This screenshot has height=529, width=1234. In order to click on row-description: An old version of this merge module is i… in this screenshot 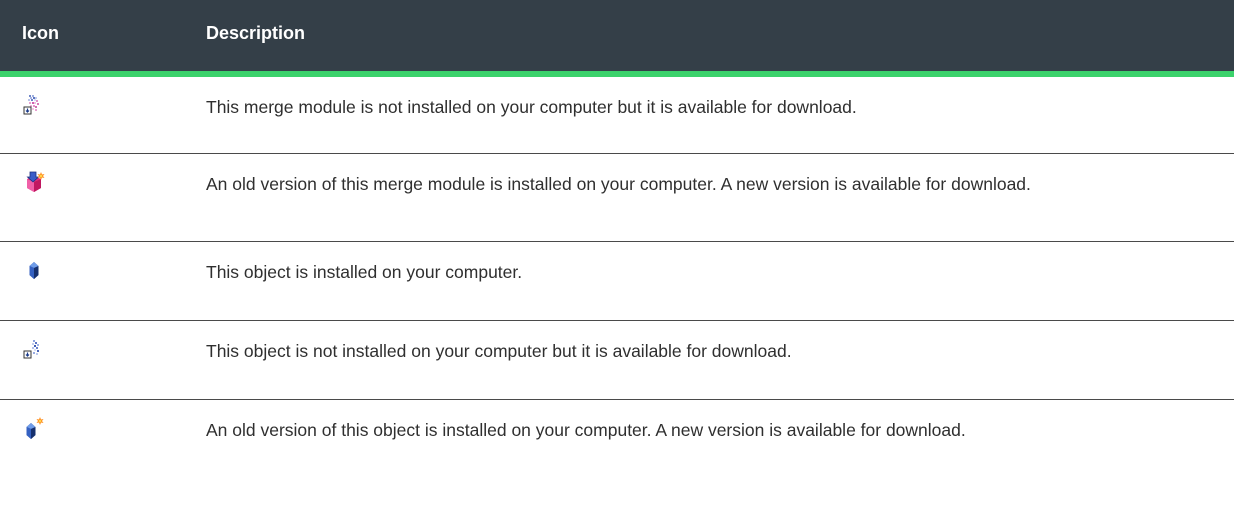, I will do `click(618, 183)`.